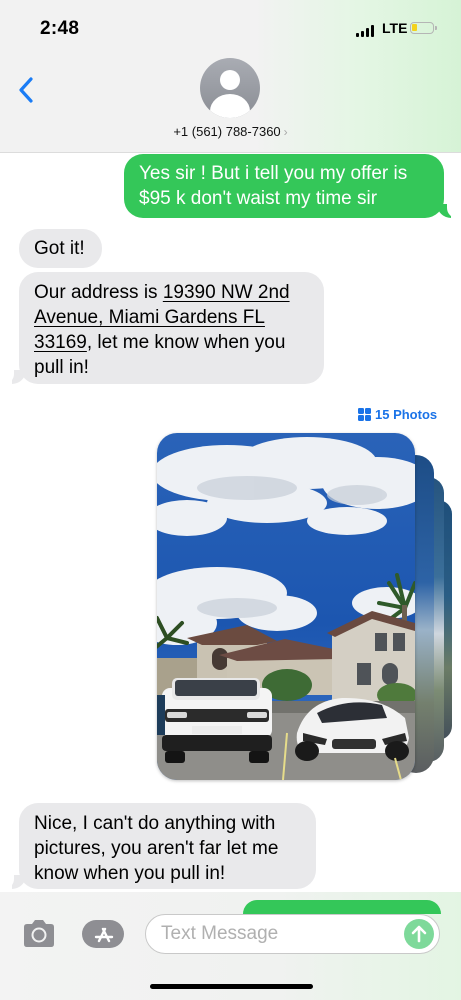 The image size is (461, 1000). I want to click on contact-name: +1 (561) 788-7360 ›, so click(230, 131).